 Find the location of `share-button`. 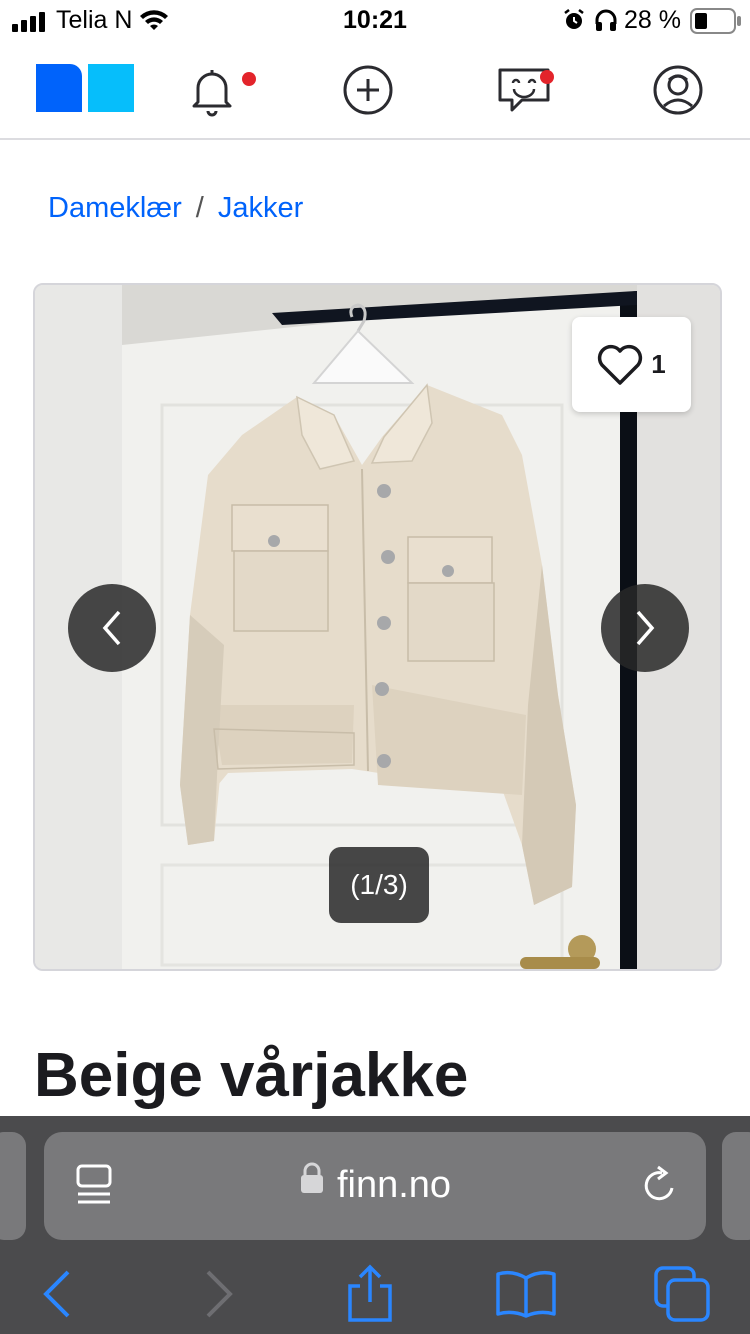

share-button is located at coordinates (370, 1294).